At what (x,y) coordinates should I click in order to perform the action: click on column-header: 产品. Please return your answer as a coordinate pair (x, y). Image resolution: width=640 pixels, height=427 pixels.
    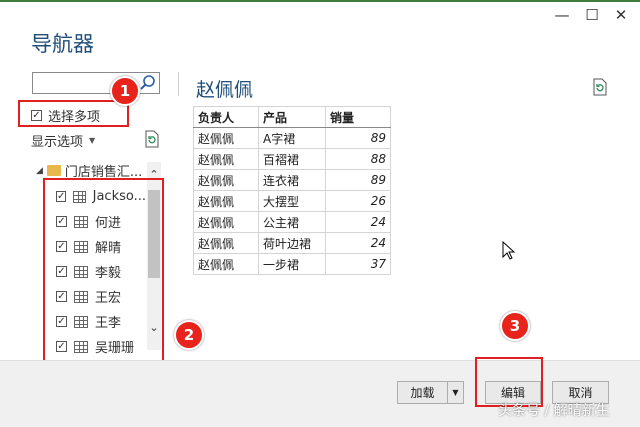
    Looking at the image, I should click on (292, 117).